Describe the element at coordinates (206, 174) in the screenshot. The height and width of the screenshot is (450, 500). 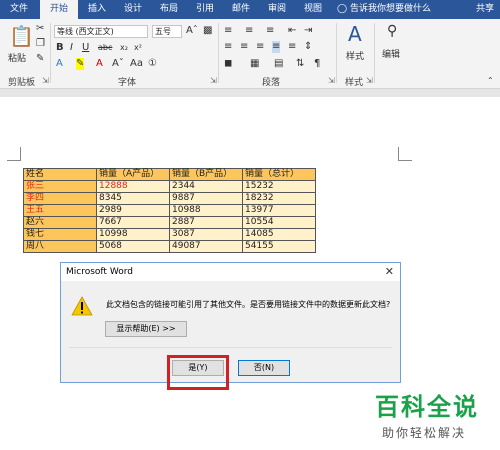
I see `header-b: 销量（B产品）` at that location.